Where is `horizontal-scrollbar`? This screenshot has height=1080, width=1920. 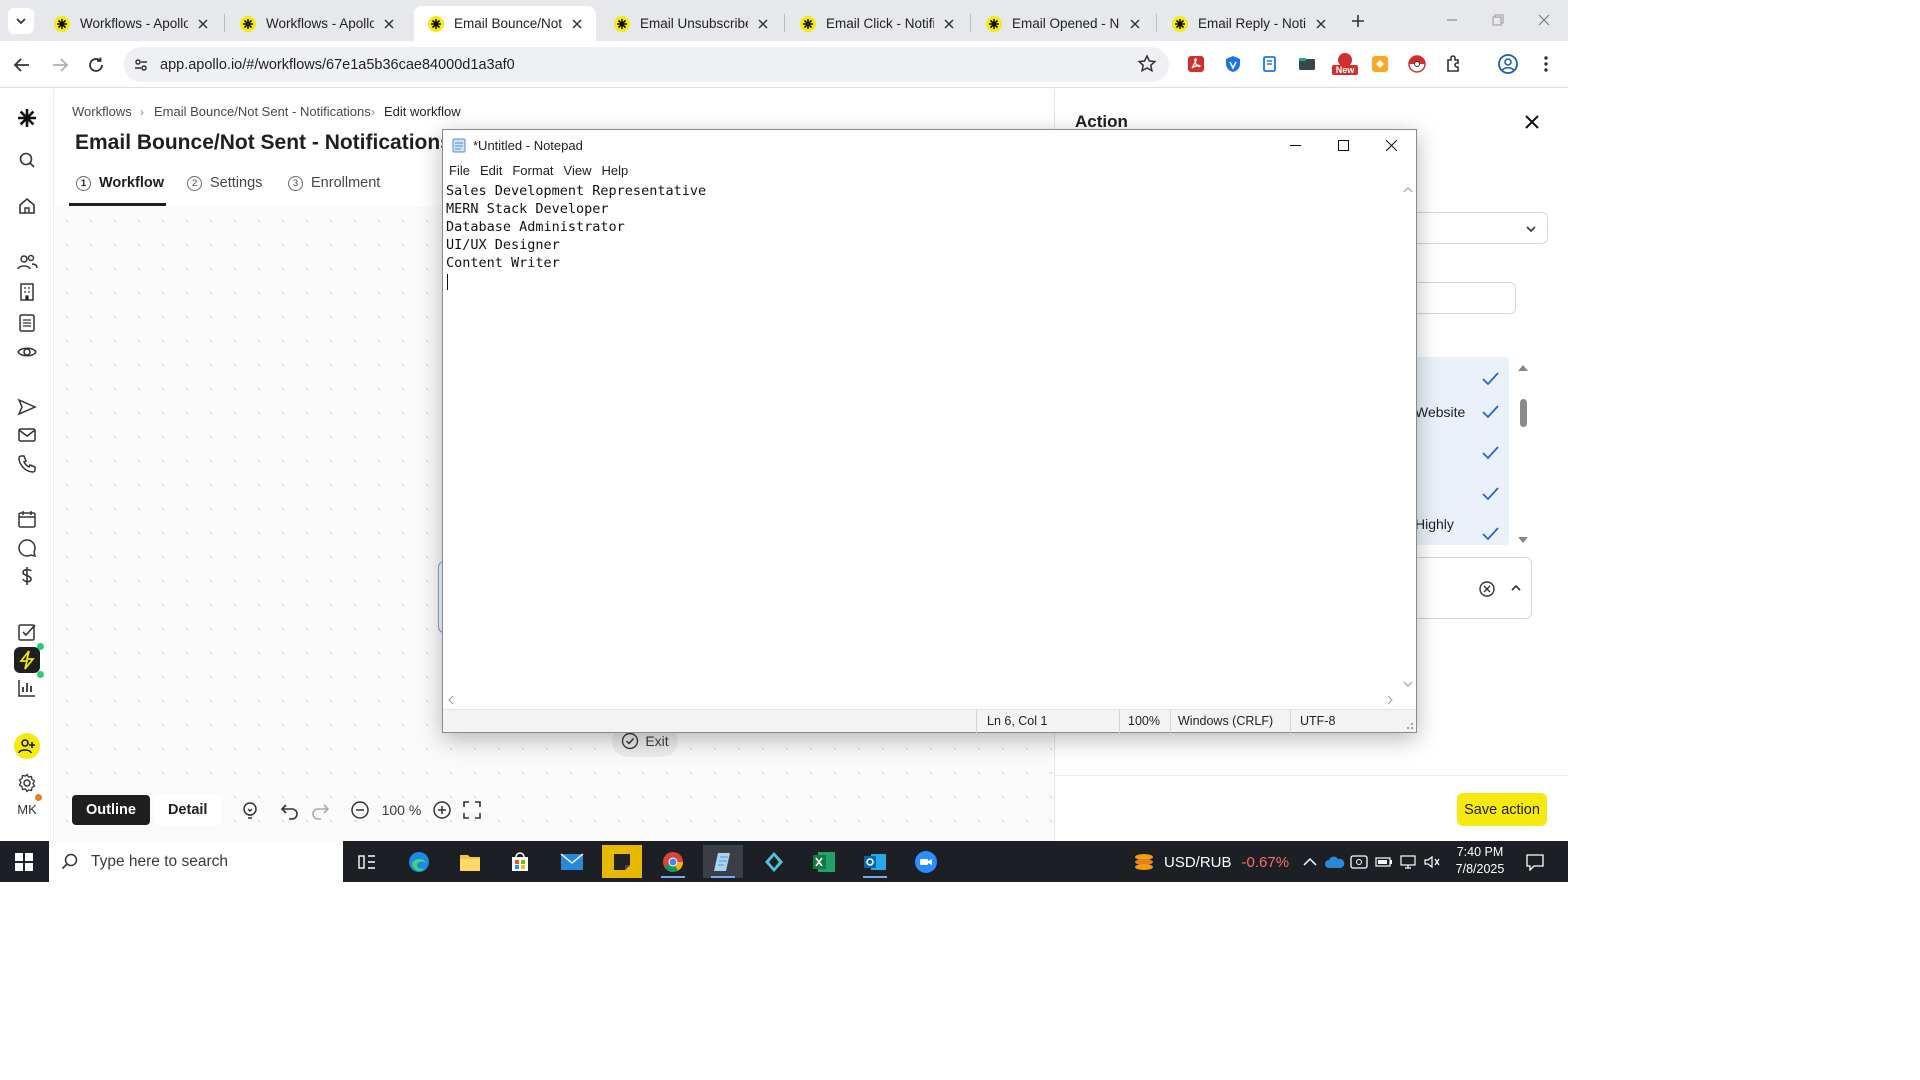 horizontal-scrollbar is located at coordinates (921, 700).